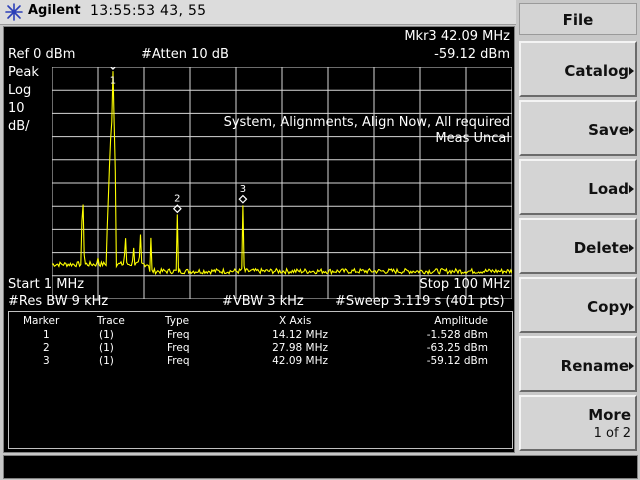 This screenshot has height=480, width=640. Describe the element at coordinates (177, 321) in the screenshot. I see `table-header-type: Type` at that location.